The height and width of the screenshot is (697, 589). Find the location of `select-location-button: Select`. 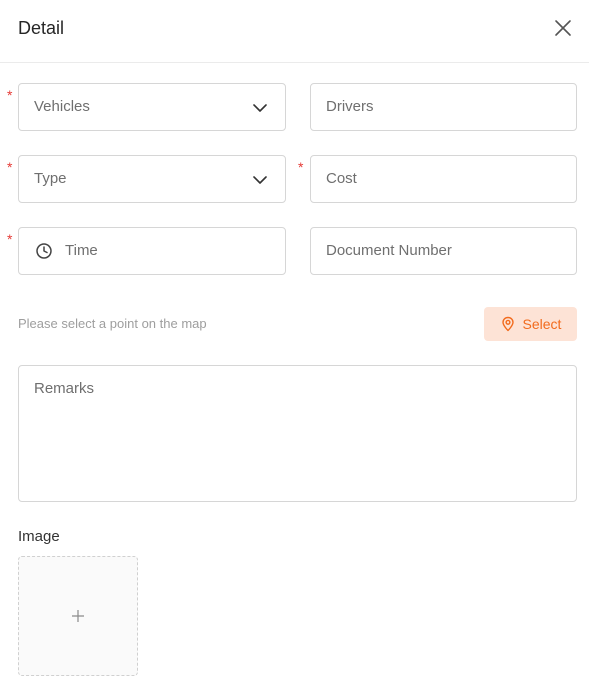

select-location-button: Select is located at coordinates (530, 324).